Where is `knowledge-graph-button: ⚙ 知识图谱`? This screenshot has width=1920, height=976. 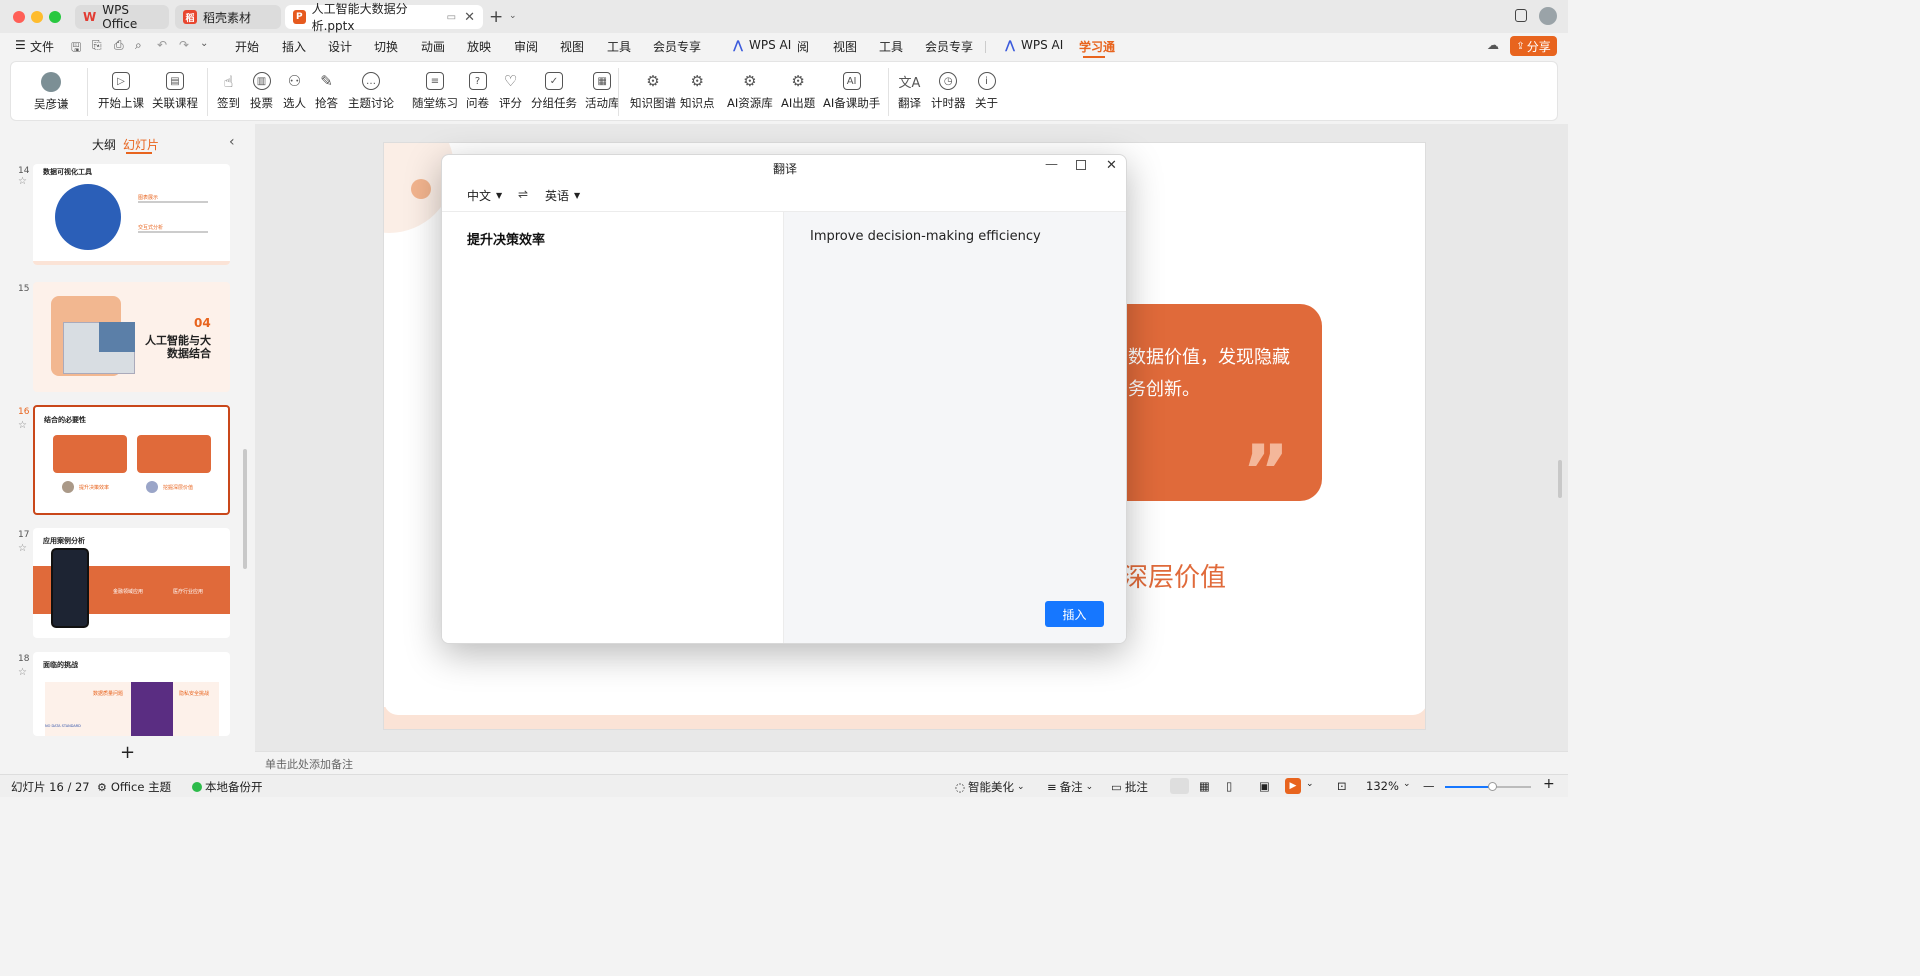 knowledge-graph-button: ⚙ 知识图谱 is located at coordinates (653, 91).